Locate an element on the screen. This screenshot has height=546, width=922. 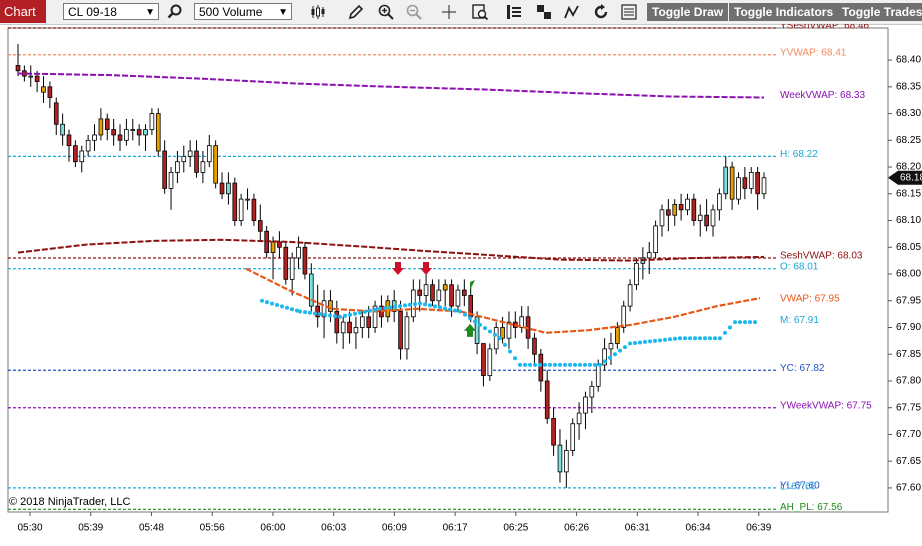
pencil-icon is located at coordinates (356, 12).